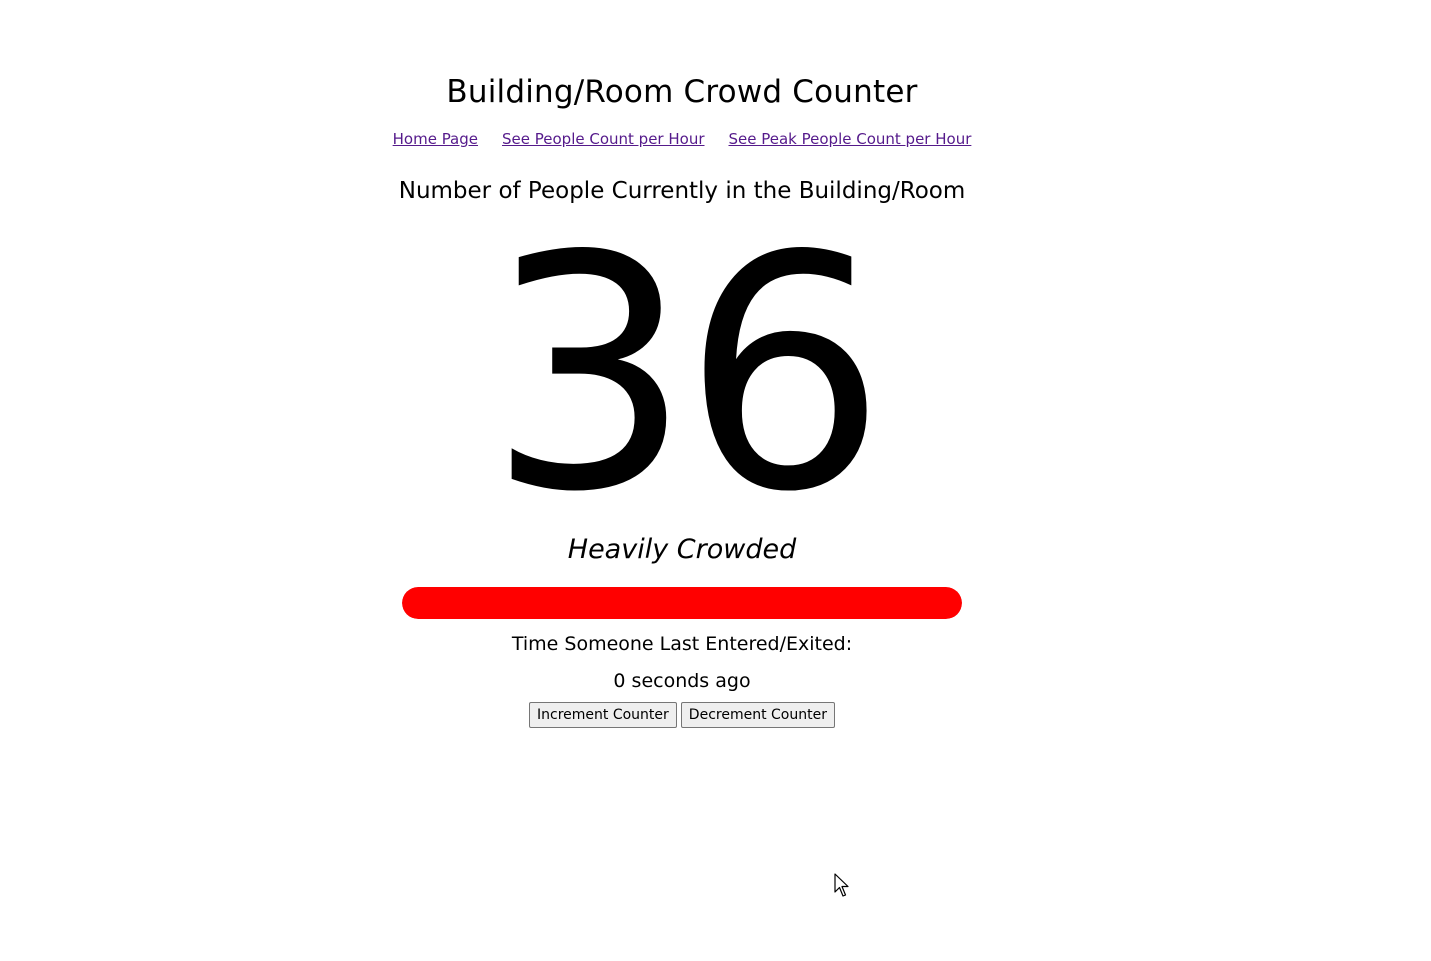  What do you see at coordinates (435, 139) in the screenshot?
I see `nav-link-home: Home Page` at bounding box center [435, 139].